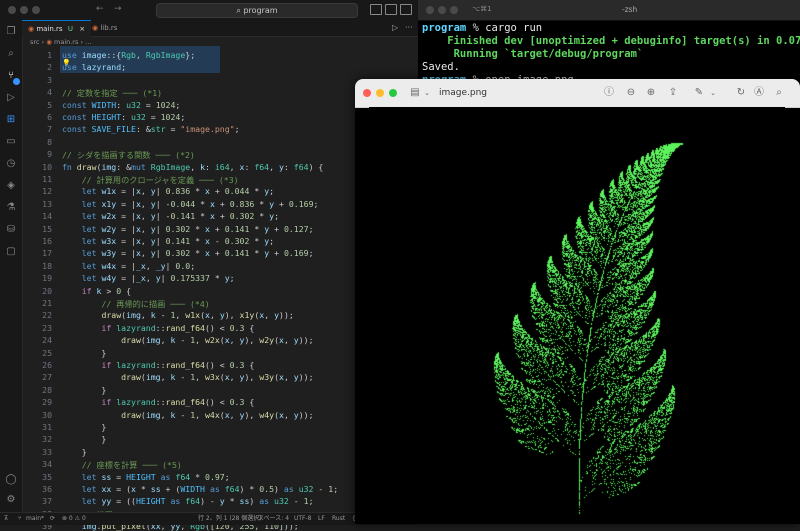 The width and height of the screenshot is (800, 531). What do you see at coordinates (66, 42) in the screenshot?
I see `breadcrumb-file: main.rs` at bounding box center [66, 42].